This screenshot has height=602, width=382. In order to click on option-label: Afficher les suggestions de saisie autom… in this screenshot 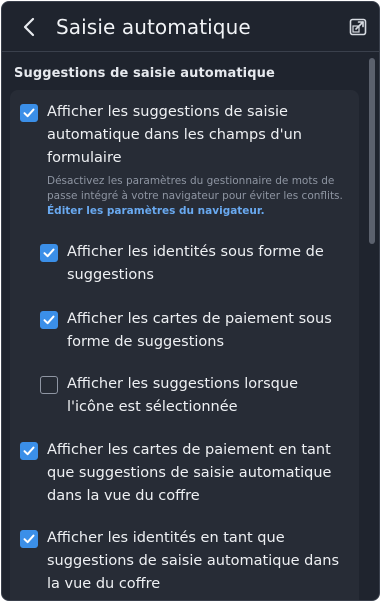, I will do `click(174, 135)`.